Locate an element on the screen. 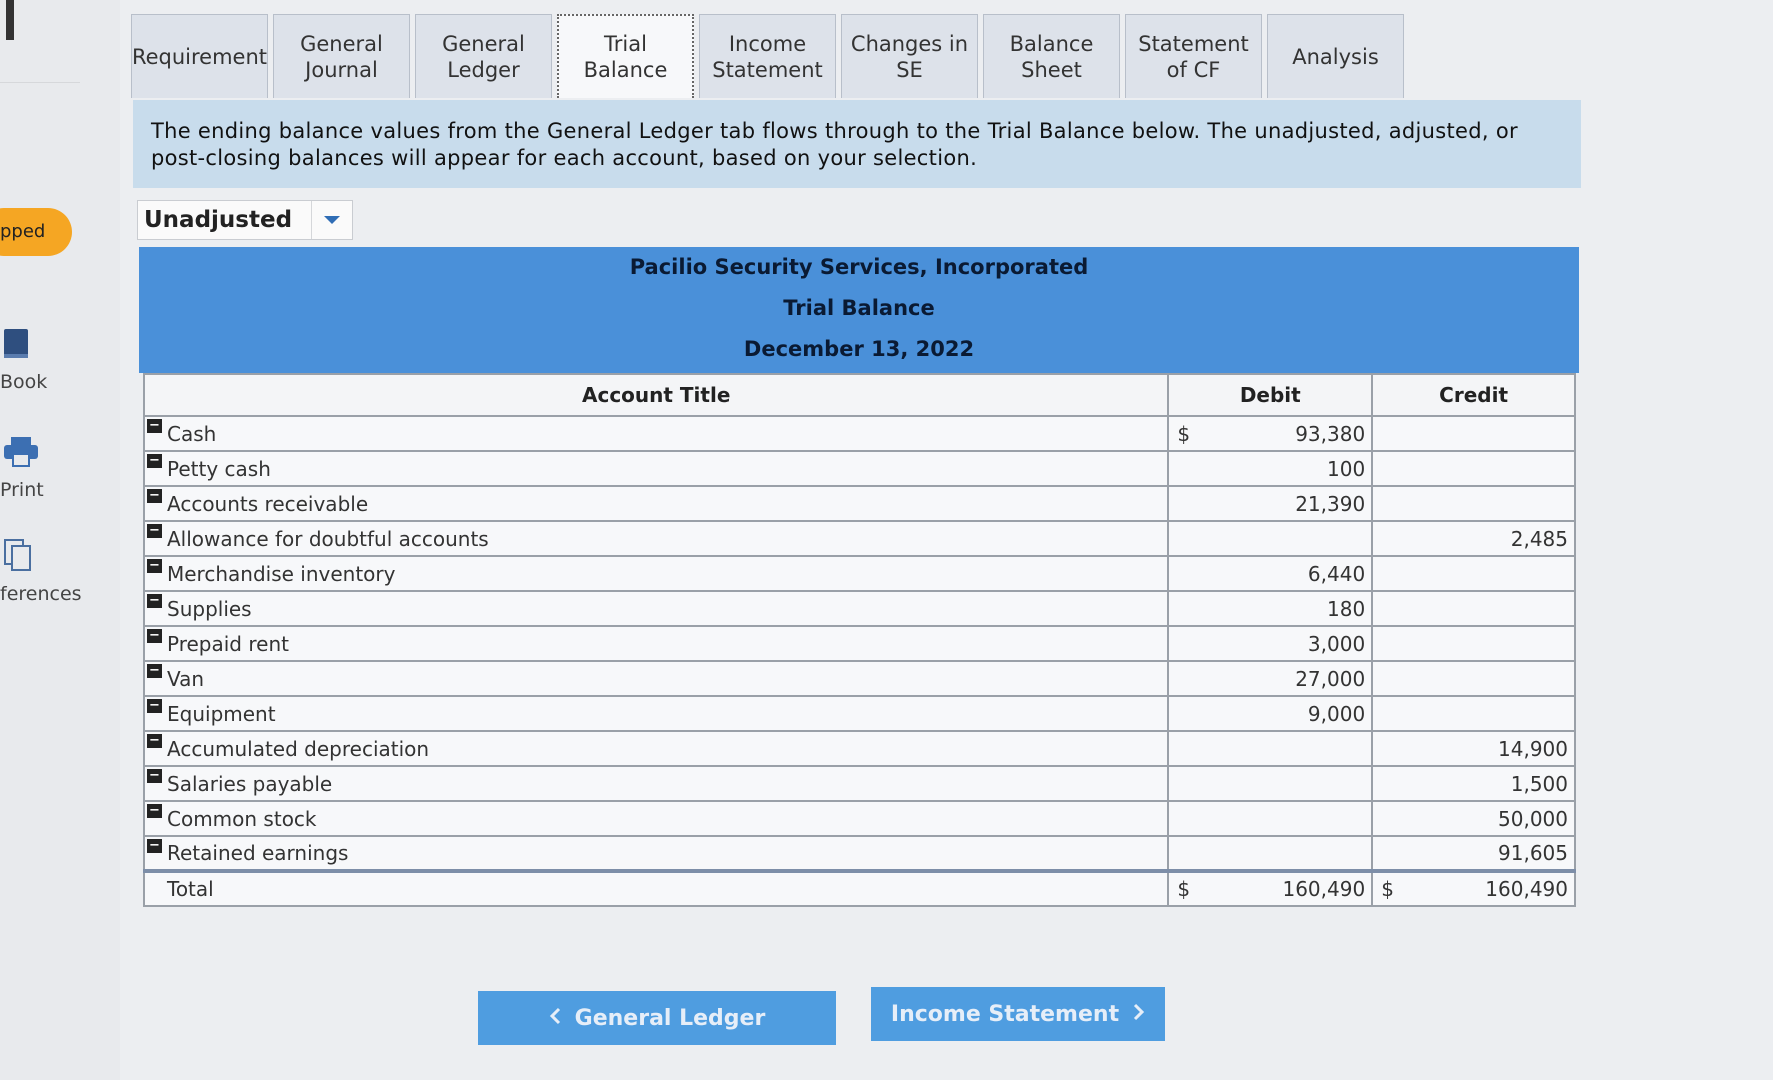 This screenshot has height=1080, width=1773. currency-symbol: $ is located at coordinates (1184, 433).